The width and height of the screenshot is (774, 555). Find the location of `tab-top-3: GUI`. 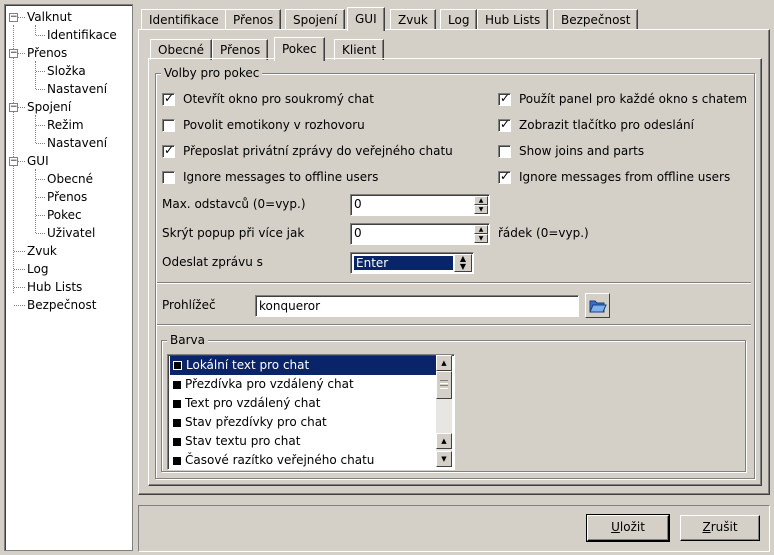

tab-top-3: GUI is located at coordinates (366, 19).